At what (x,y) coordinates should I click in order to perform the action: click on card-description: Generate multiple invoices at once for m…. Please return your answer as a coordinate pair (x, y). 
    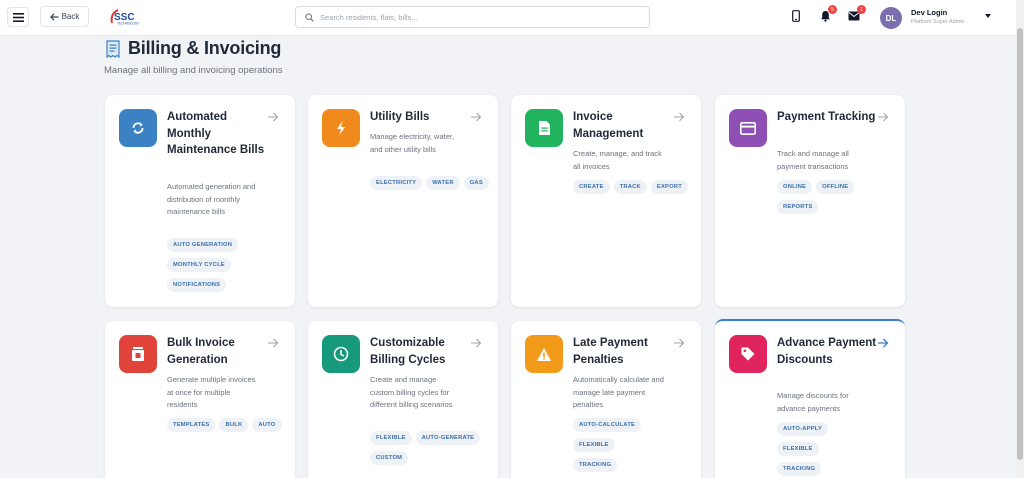
    Looking at the image, I should click on (211, 392).